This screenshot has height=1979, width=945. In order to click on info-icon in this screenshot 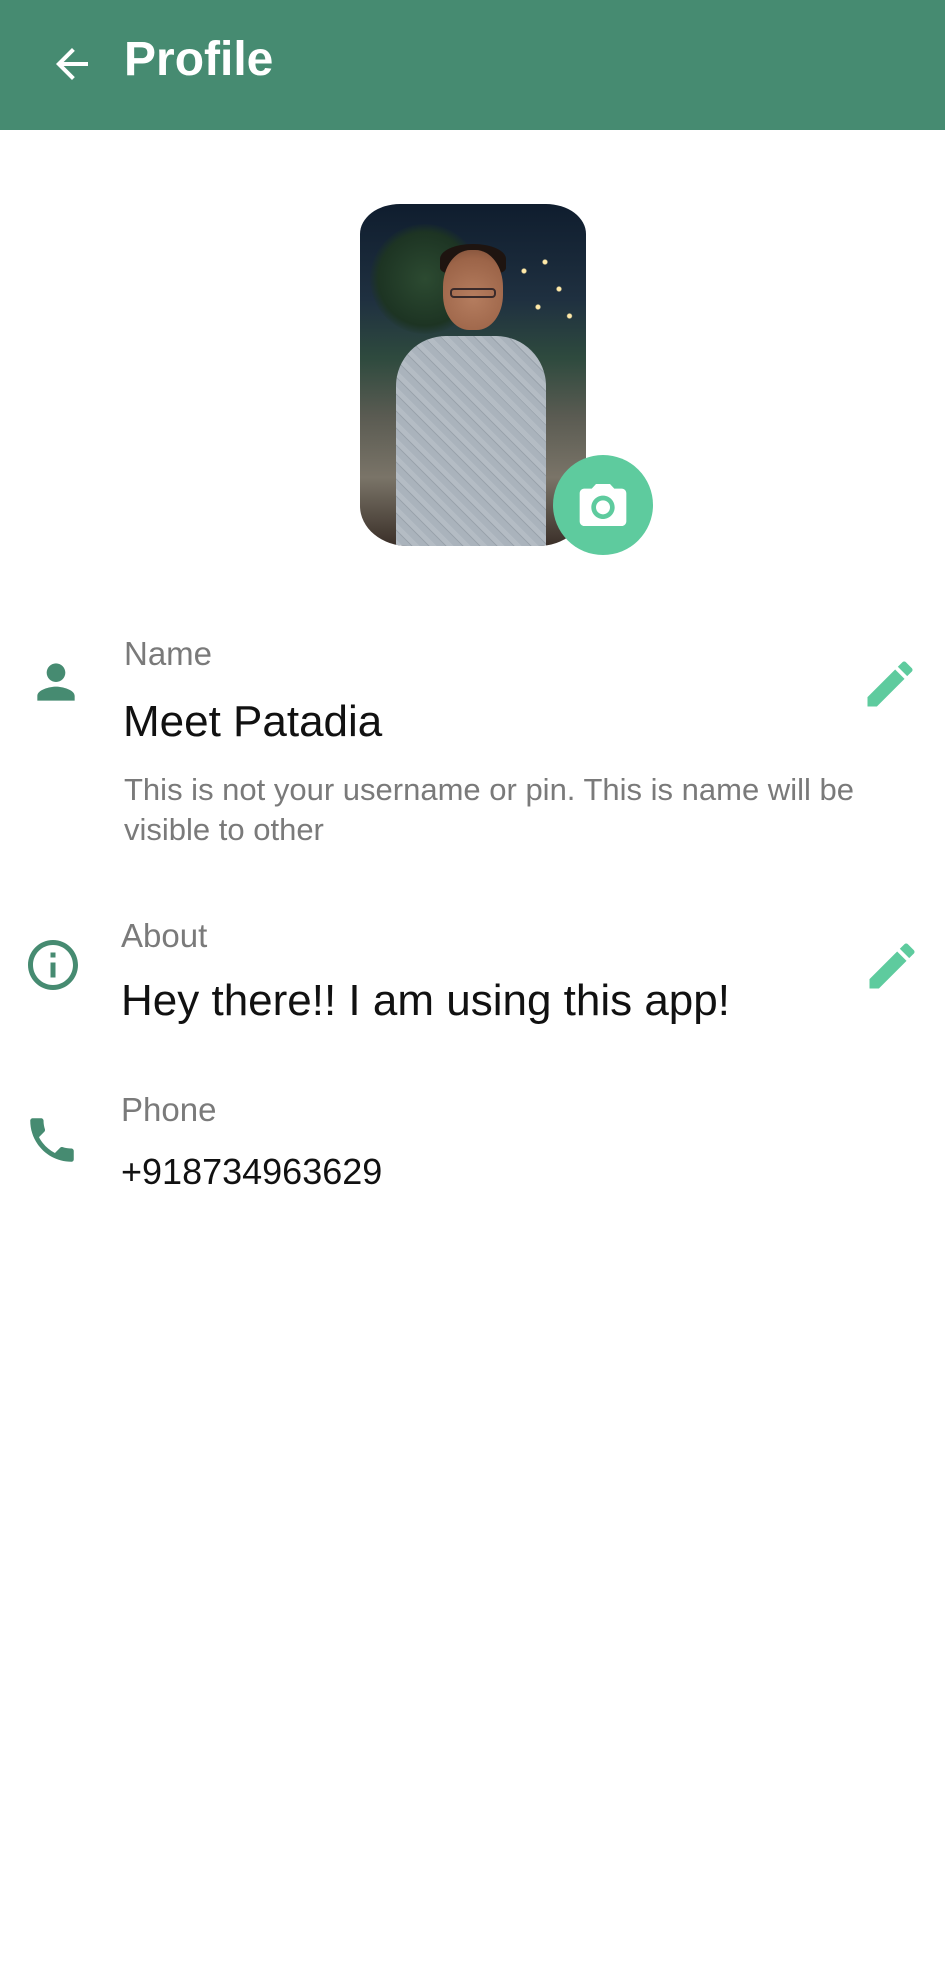, I will do `click(53, 965)`.